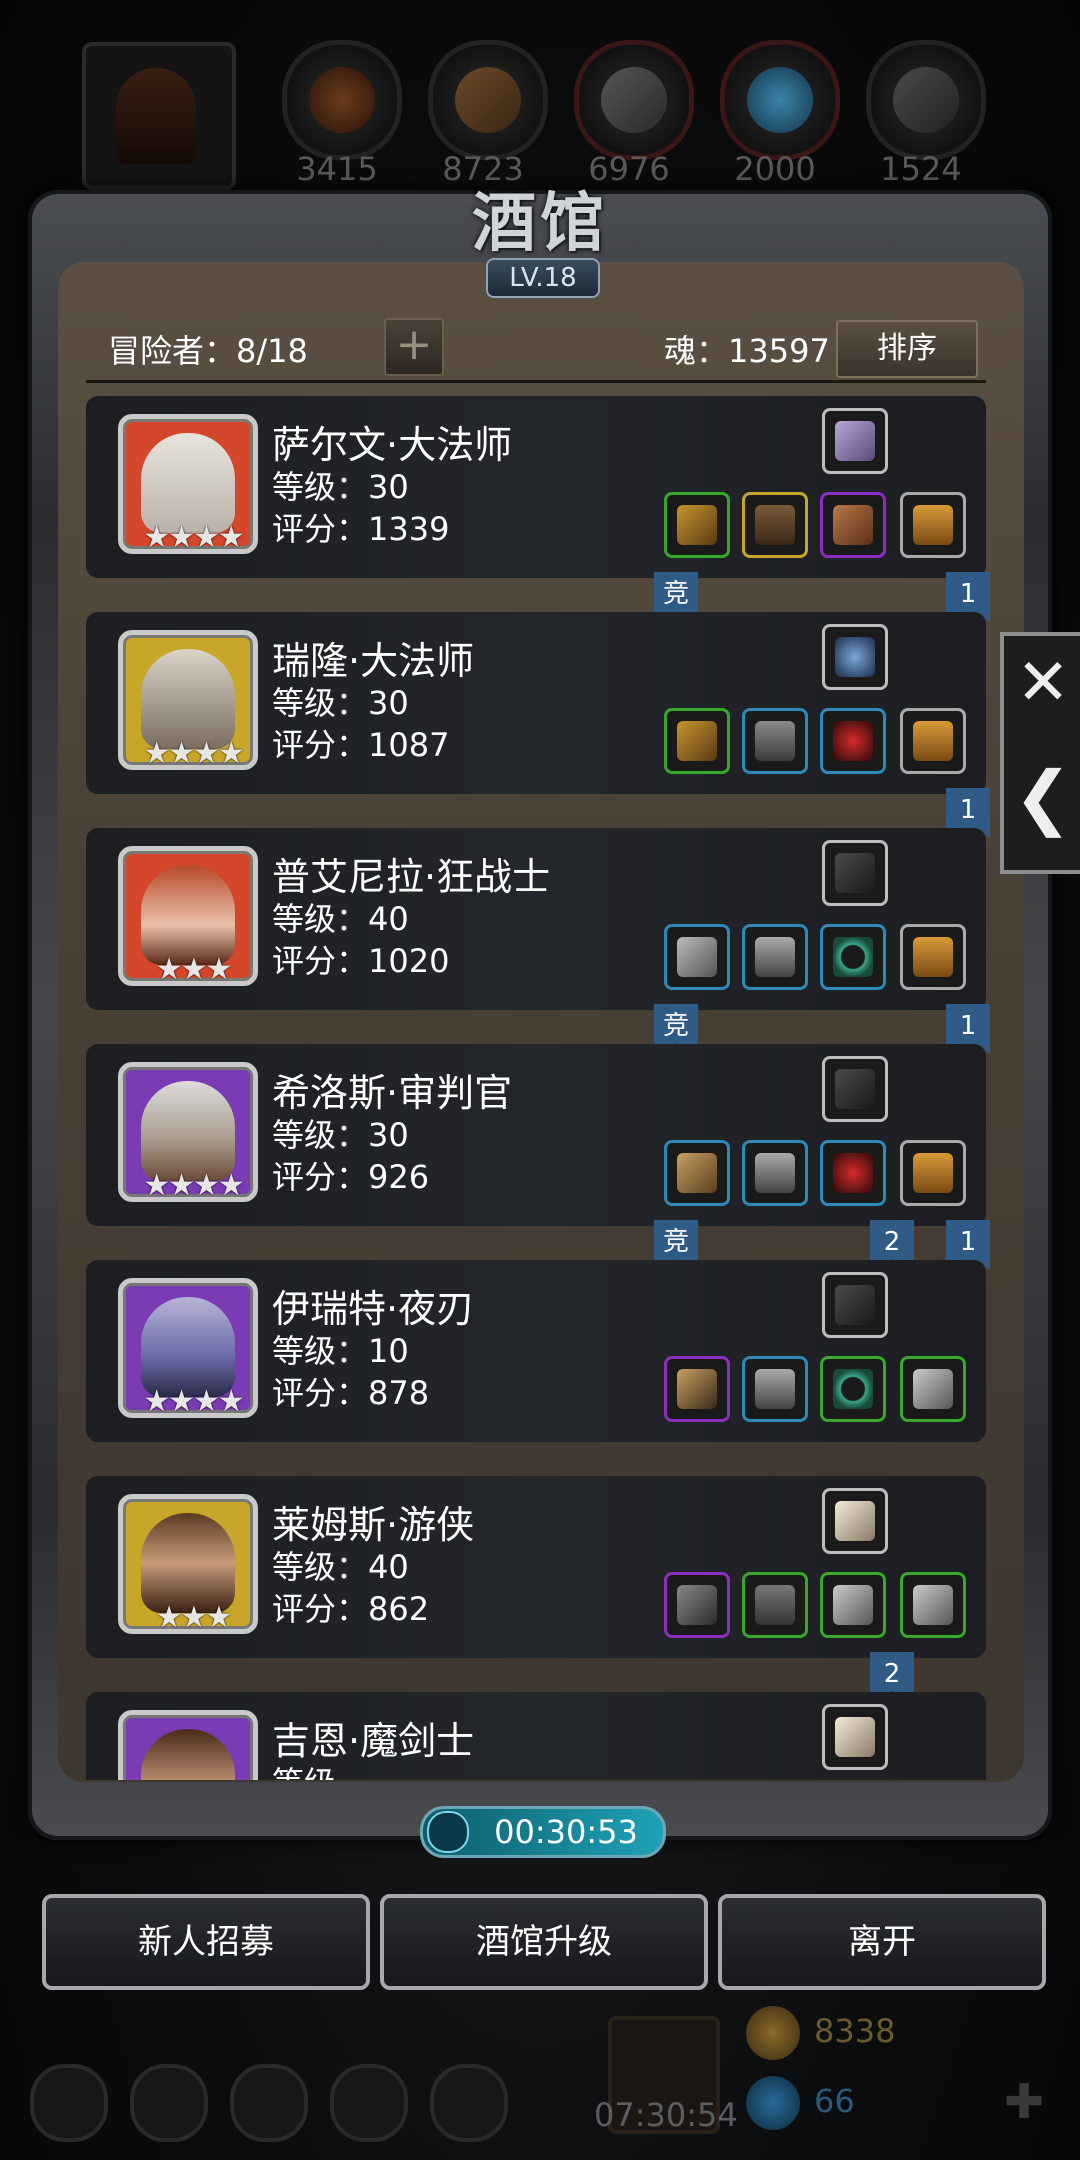 This screenshot has width=1080, height=2160. What do you see at coordinates (536, 1135) in the screenshot?
I see `hero-card: ★★★★ 希洛斯·审判官 等级：30 评分：926` at bounding box center [536, 1135].